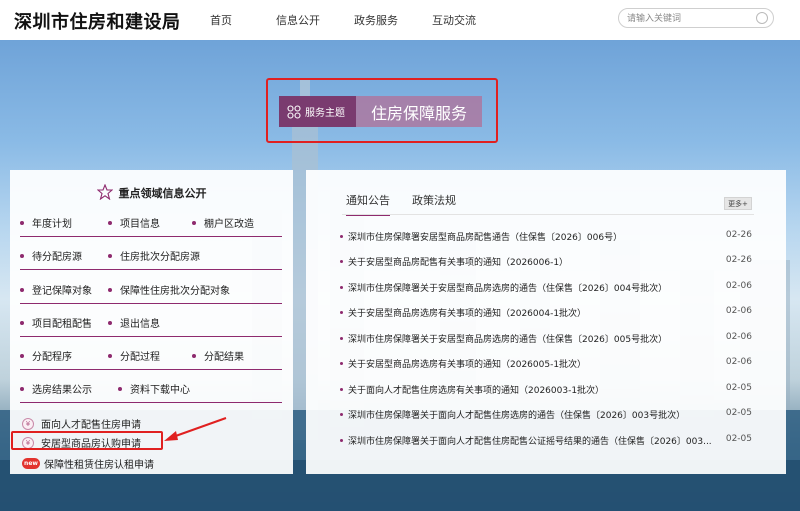  I want to click on search-icon, so click(762, 18).